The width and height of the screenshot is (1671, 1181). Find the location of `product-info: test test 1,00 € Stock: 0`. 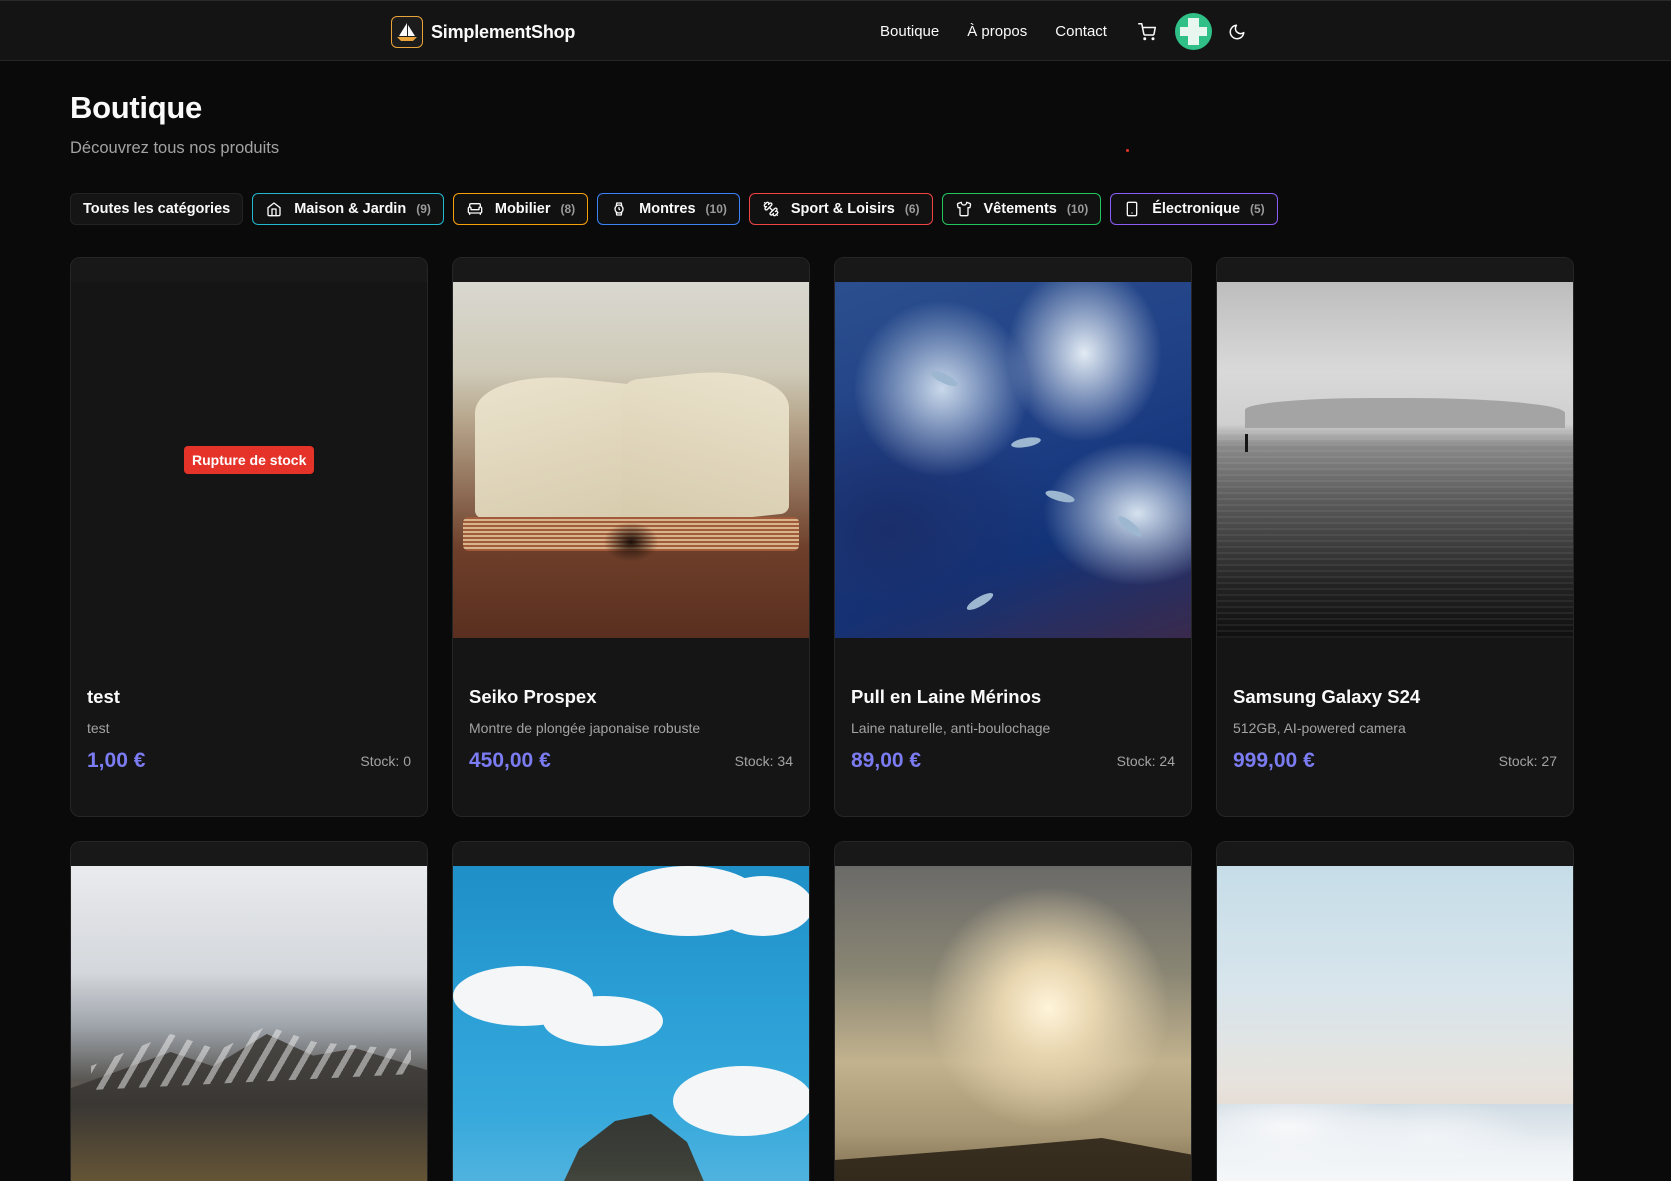

product-info: test test 1,00 € Stock: 0 is located at coordinates (249, 727).